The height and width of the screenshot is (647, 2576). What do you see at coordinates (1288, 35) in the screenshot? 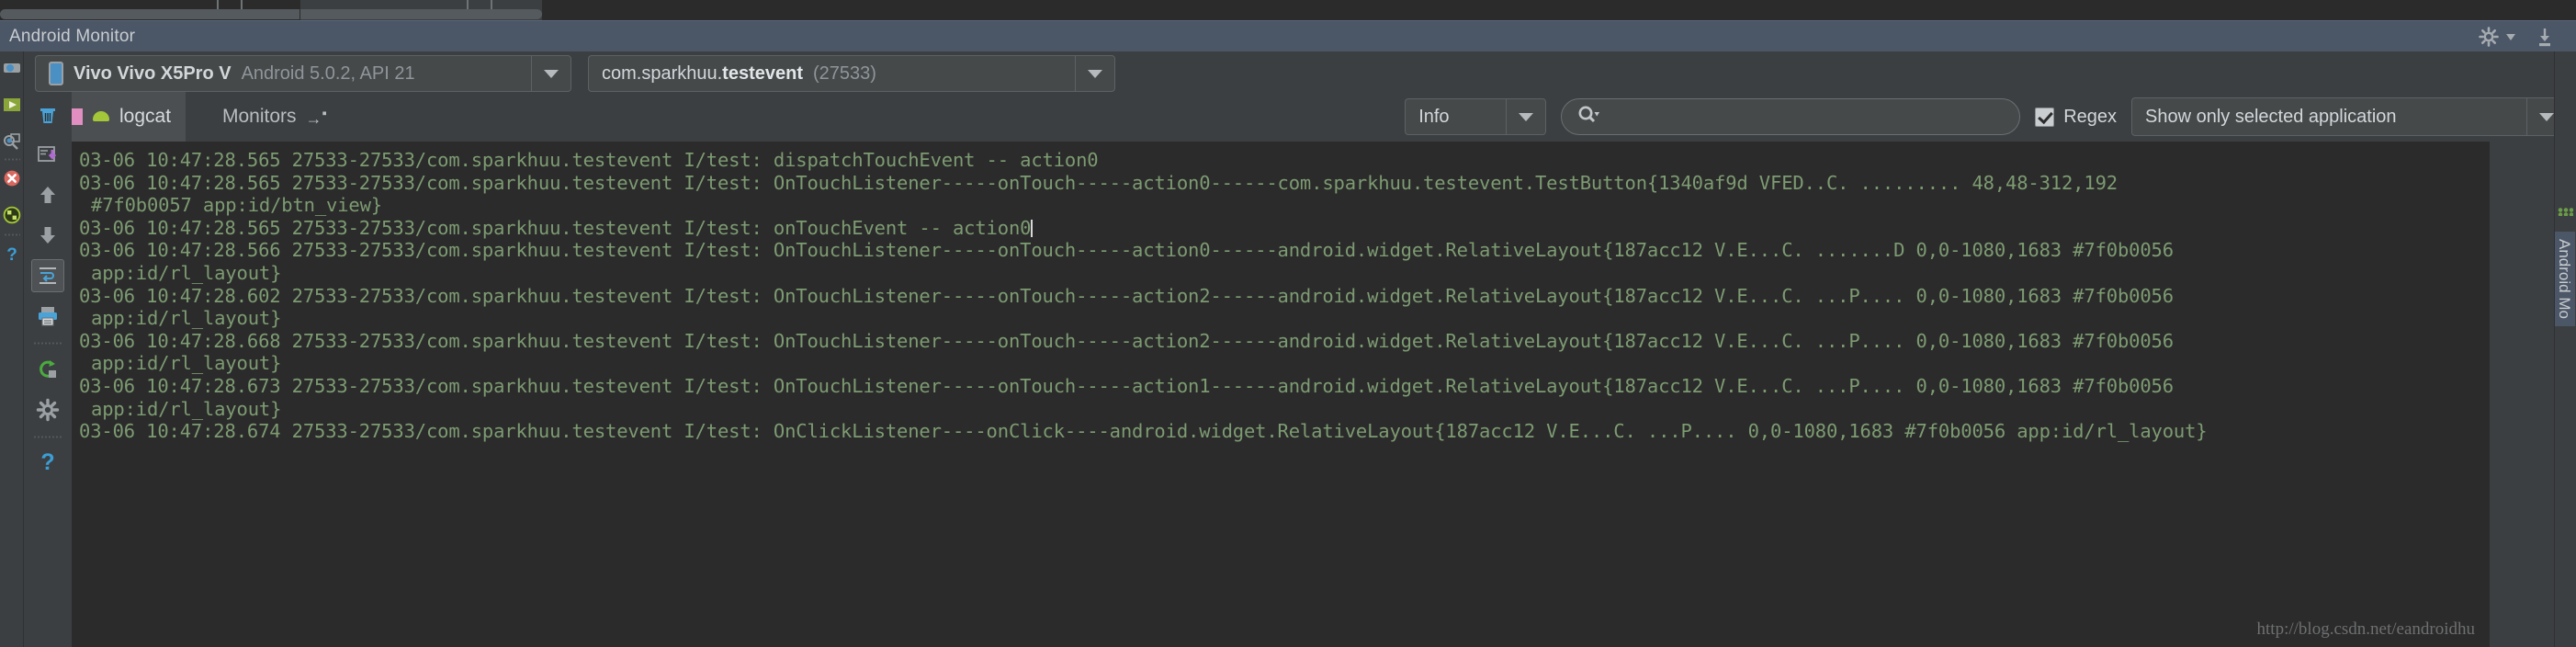
I see `tool-window-header: Android Monitor` at bounding box center [1288, 35].